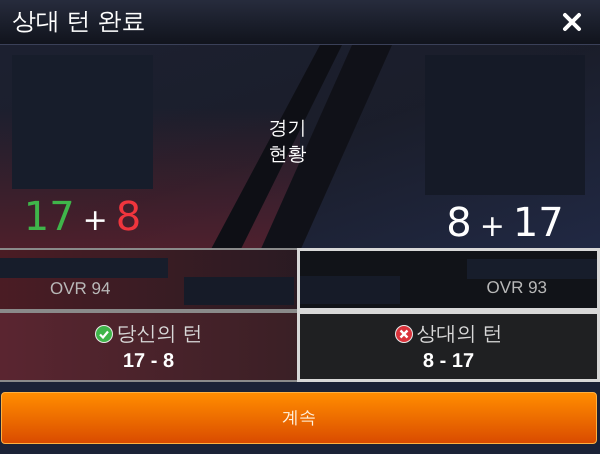  Describe the element at coordinates (148, 361) in the screenshot. I see `turn-score: 17 - 8` at that location.